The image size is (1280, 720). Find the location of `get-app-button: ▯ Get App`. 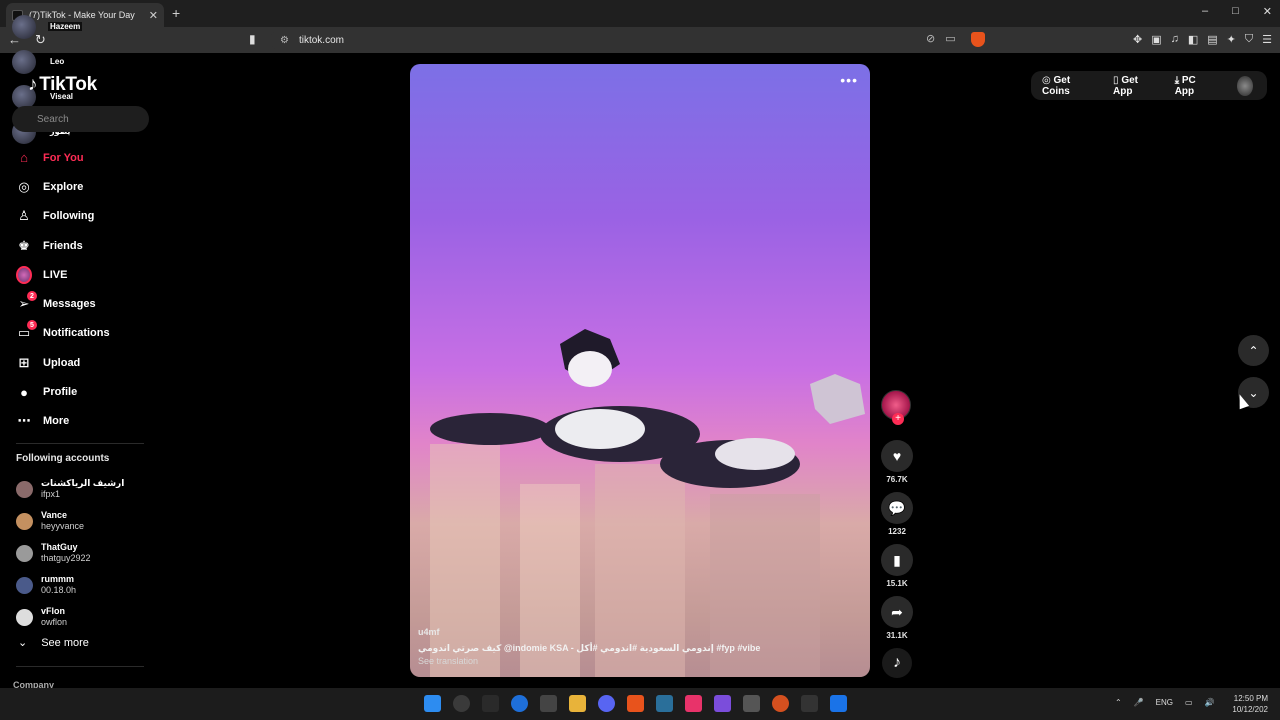

get-app-button: ▯ Get App is located at coordinates (1137, 86).